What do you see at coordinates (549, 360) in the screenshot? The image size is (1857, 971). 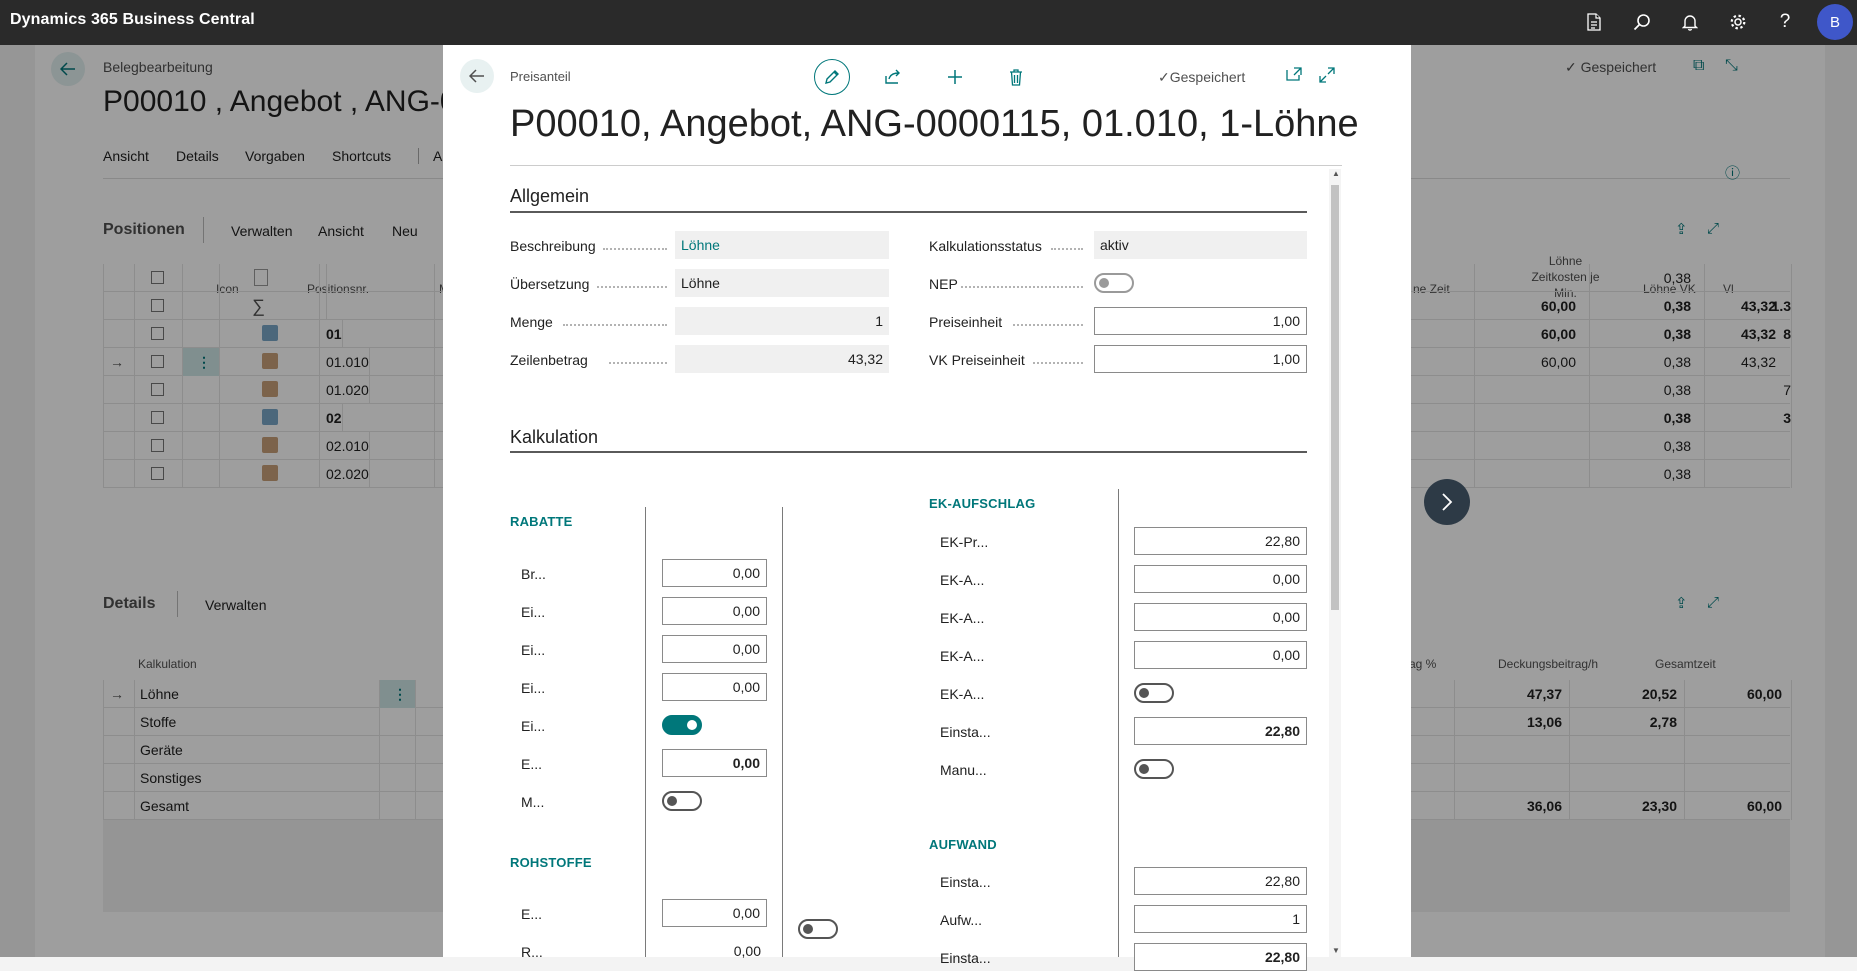 I see `zeilenbetrag-label: Zeilenbetrag` at bounding box center [549, 360].